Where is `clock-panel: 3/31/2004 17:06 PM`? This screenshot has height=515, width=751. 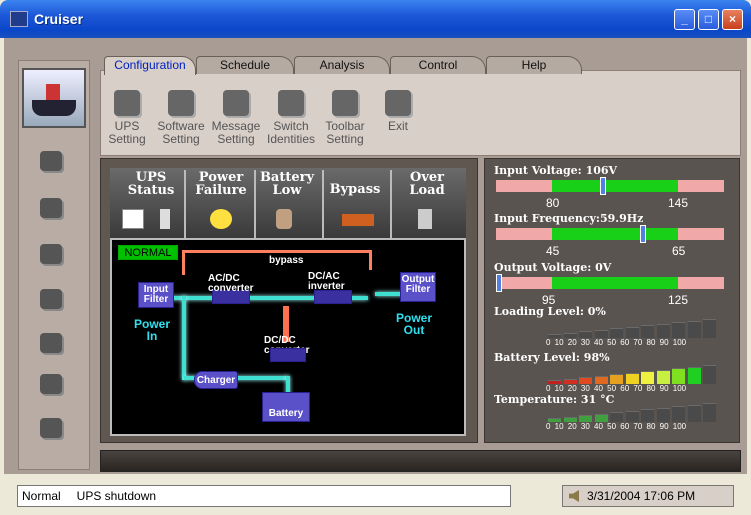
clock-panel: 3/31/2004 17:06 PM is located at coordinates (648, 496).